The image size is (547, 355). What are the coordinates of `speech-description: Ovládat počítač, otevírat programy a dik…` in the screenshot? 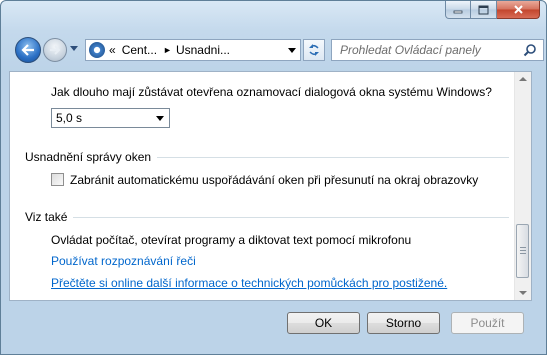 It's located at (231, 240).